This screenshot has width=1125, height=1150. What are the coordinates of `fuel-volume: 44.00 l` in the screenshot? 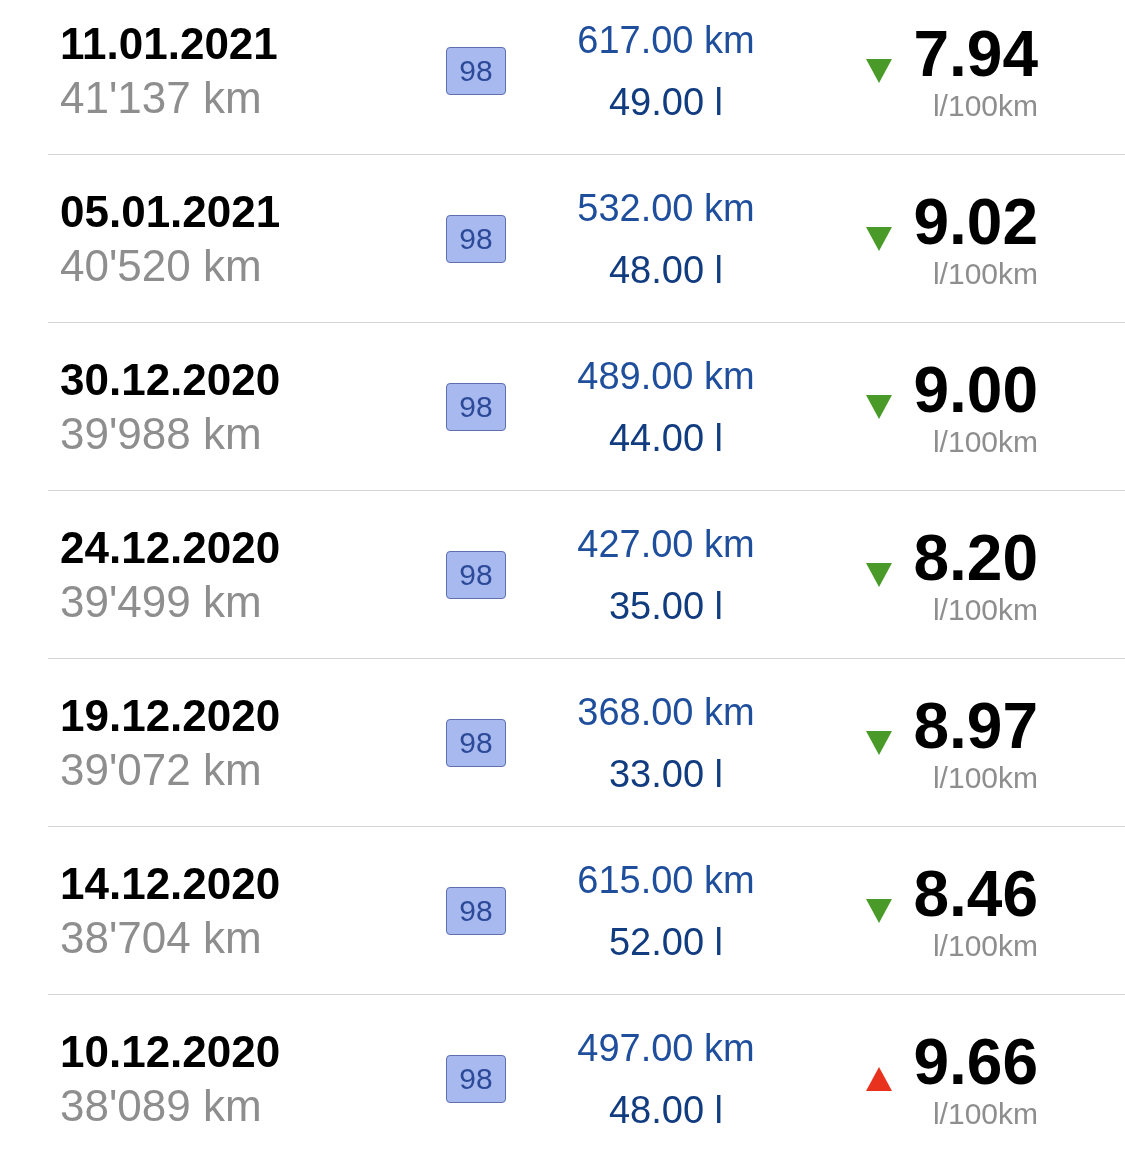 It's located at (666, 437).